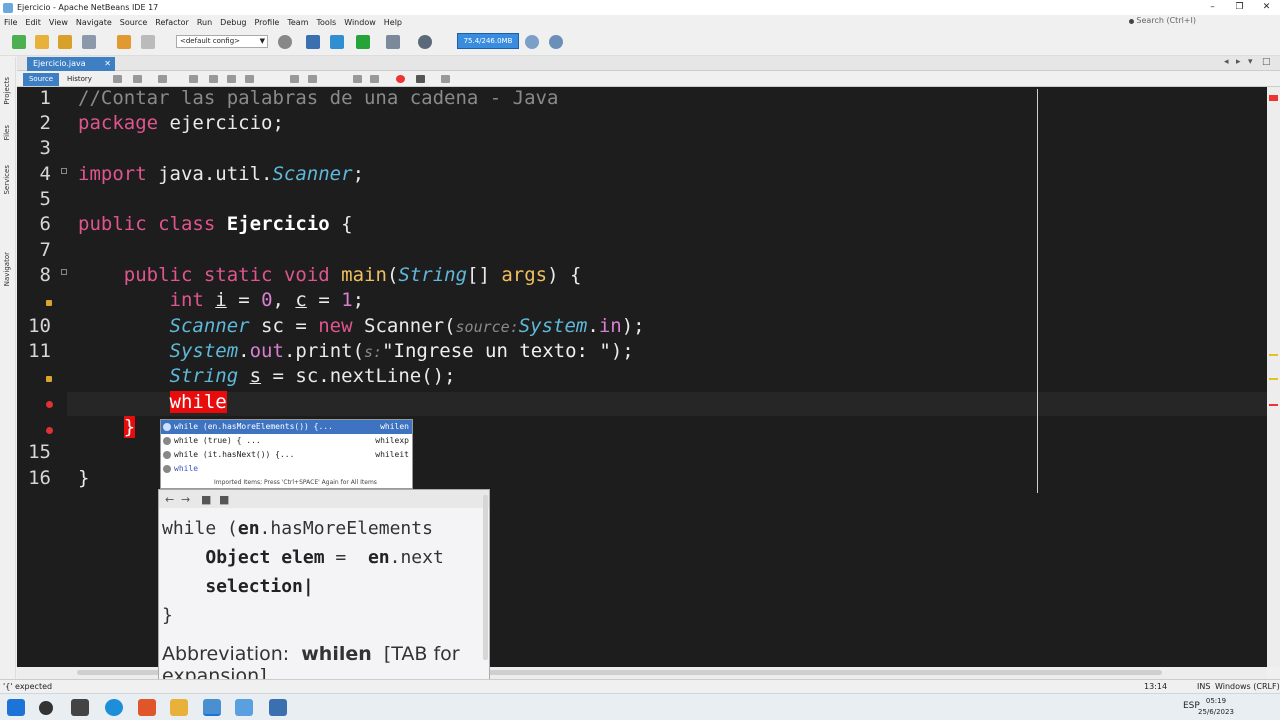 The width and height of the screenshot is (1280, 720). I want to click on save-all-icon, so click(89, 42).